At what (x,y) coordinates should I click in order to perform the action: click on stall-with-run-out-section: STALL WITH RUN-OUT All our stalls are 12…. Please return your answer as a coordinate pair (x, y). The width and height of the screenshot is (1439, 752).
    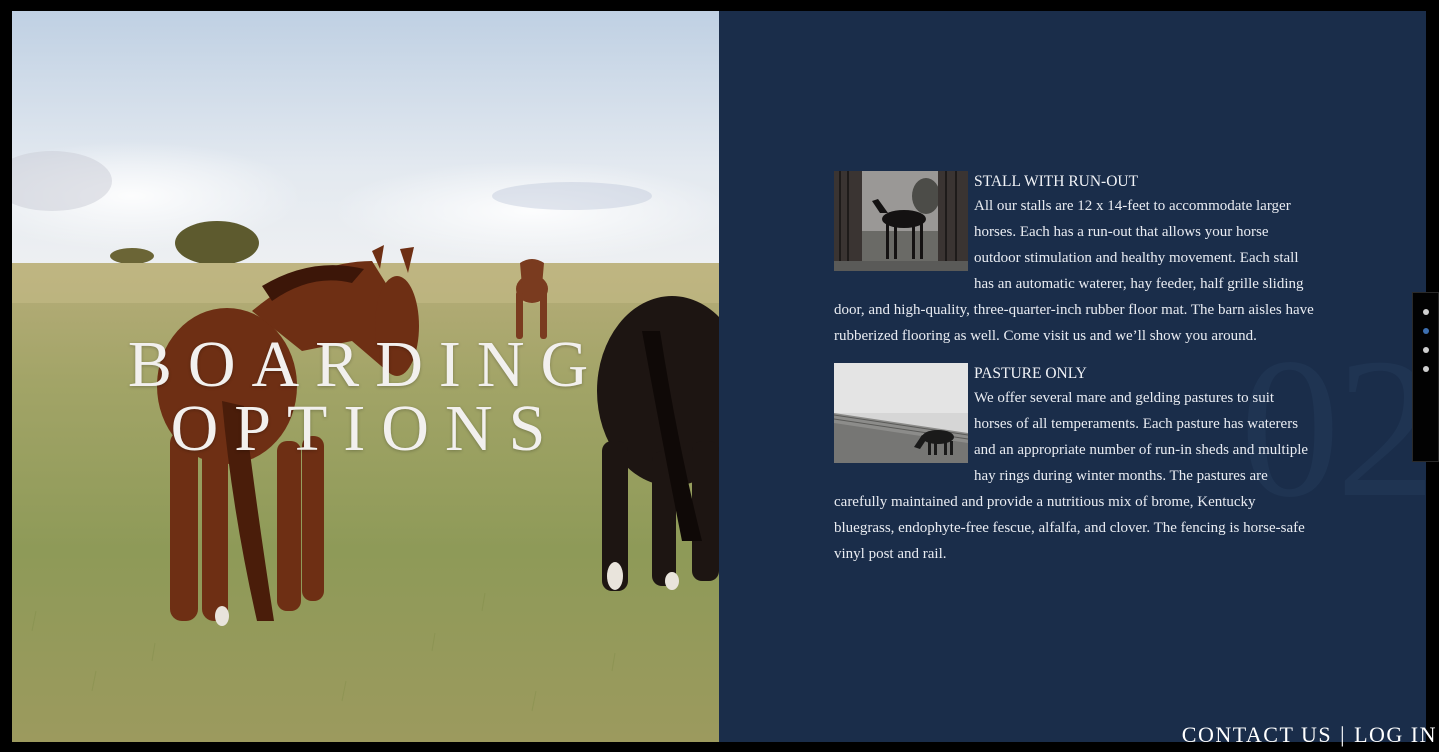
    Looking at the image, I should click on (1074, 260).